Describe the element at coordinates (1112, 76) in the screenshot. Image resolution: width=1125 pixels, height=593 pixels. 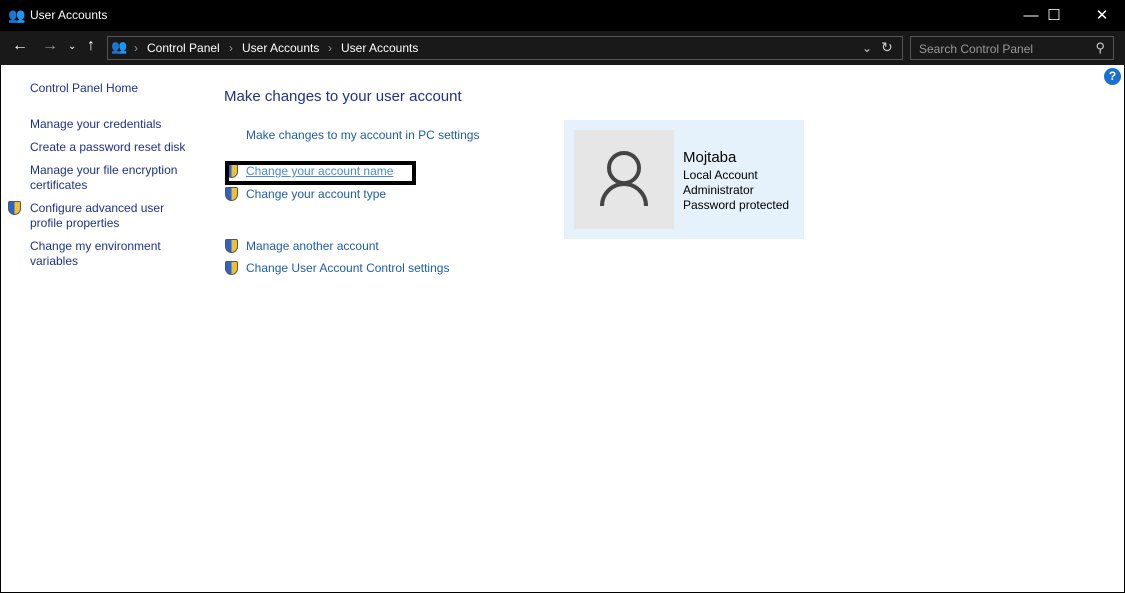
I see `help-icon: ?` at that location.